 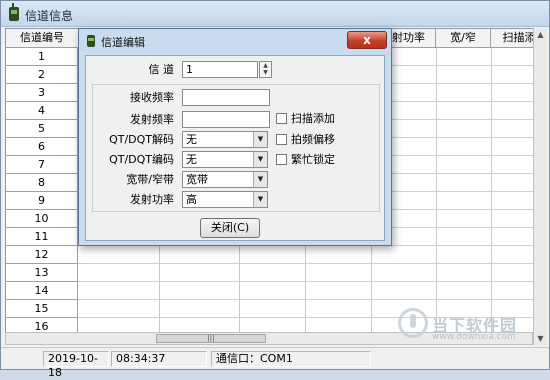 What do you see at coordinates (42, 291) in the screenshot?
I see `row-number: 14` at bounding box center [42, 291].